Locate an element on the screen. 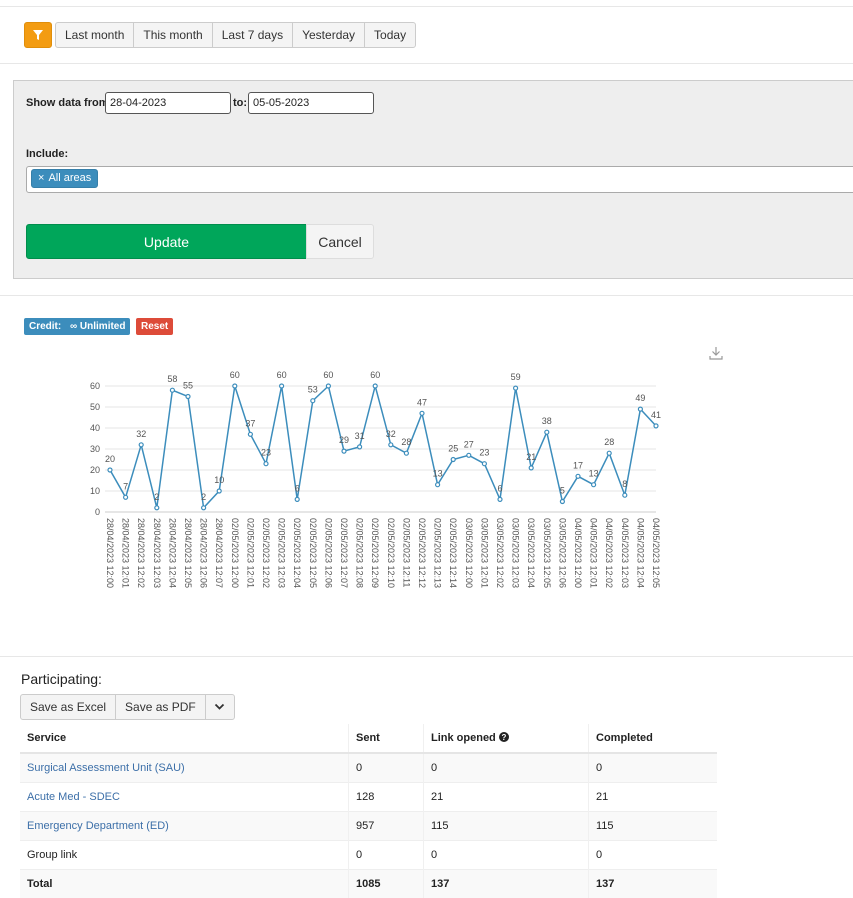 Image resolution: width=853 pixels, height=898 pixels. x-tick-label: 02/05/2023 12:03 is located at coordinates (282, 553).